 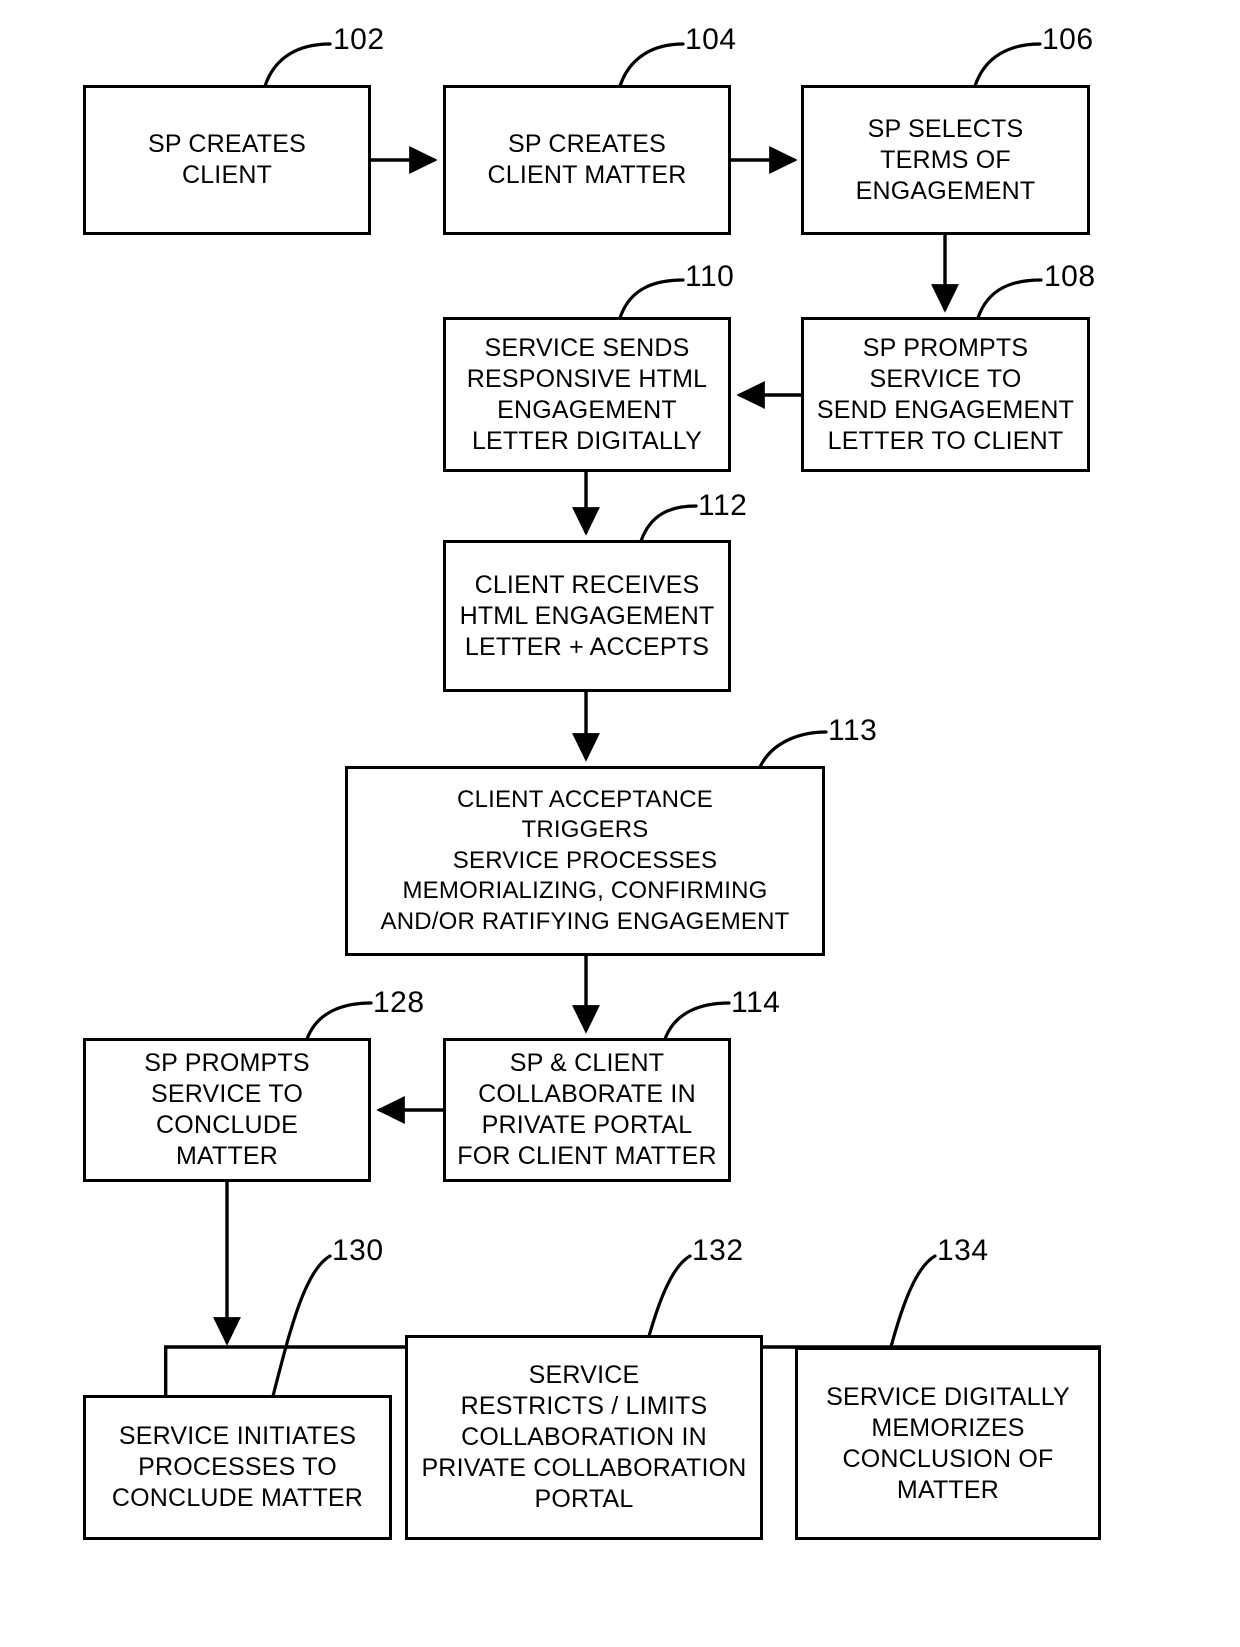 I want to click on reference-numeral-106: 106, so click(x=1068, y=39).